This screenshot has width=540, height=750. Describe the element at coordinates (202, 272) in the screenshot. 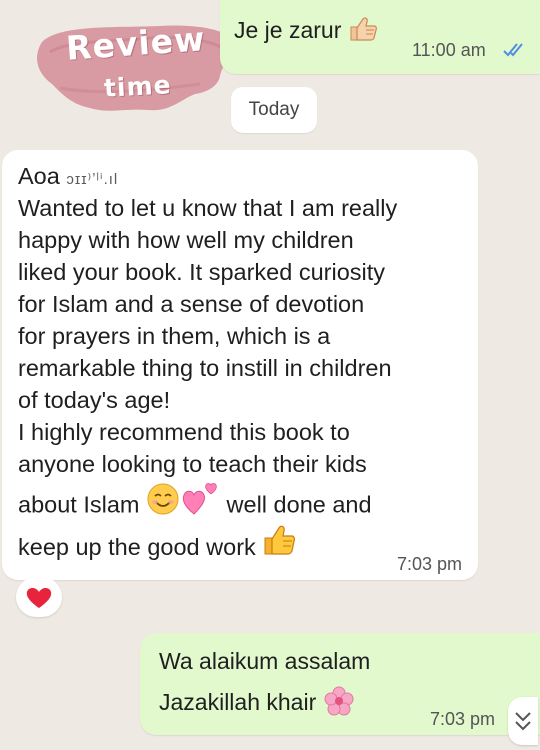

I see `message-line: liked your book. It sparked curiosity` at that location.